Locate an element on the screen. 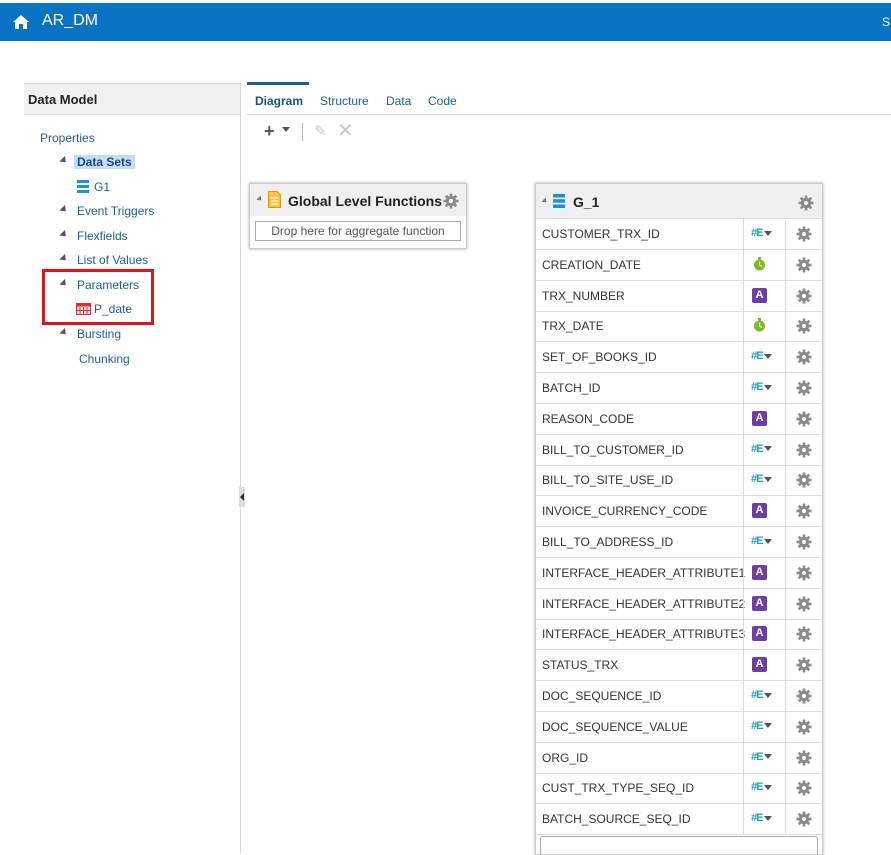 The height and width of the screenshot is (855, 891). tree-item-properties: Properties is located at coordinates (67, 138).